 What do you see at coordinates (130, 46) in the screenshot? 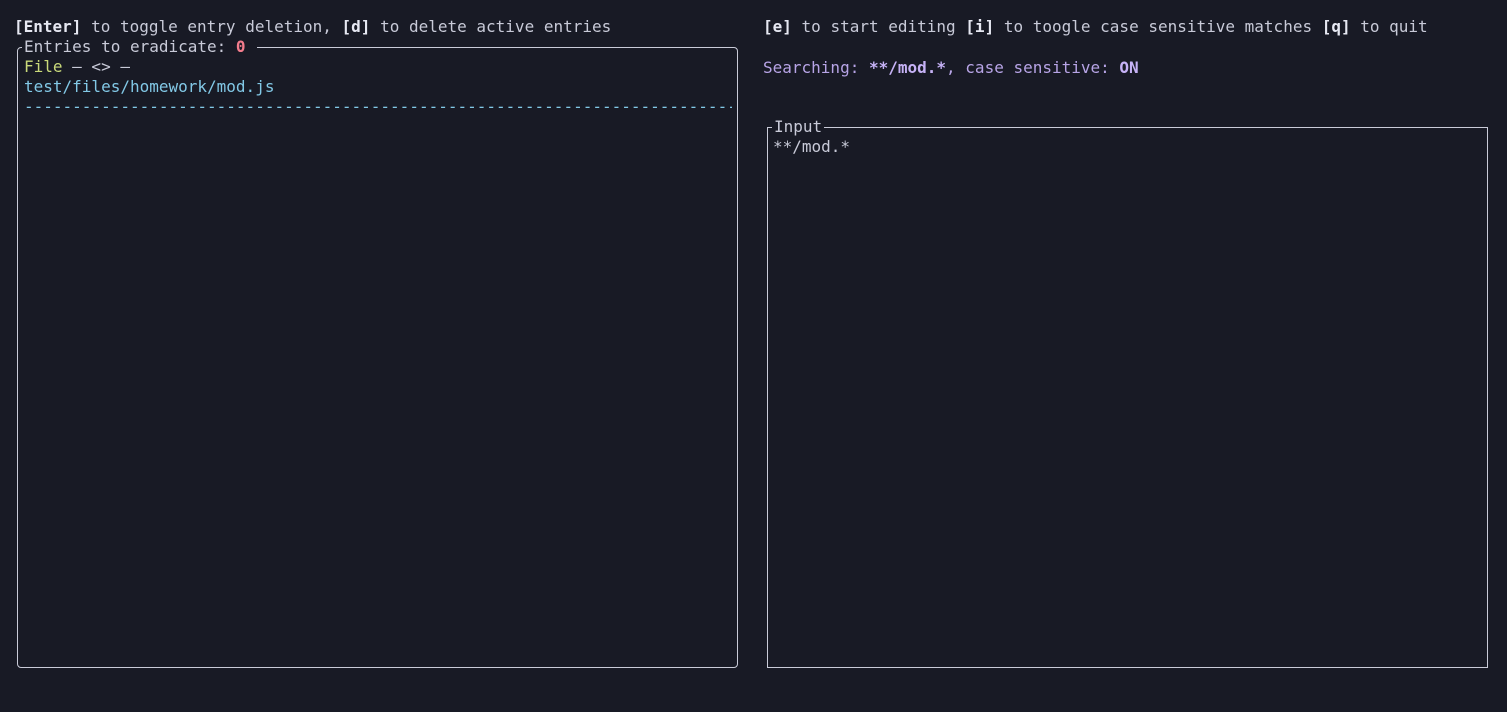
I see `entries-title-label: Entries to eradicate:` at bounding box center [130, 46].